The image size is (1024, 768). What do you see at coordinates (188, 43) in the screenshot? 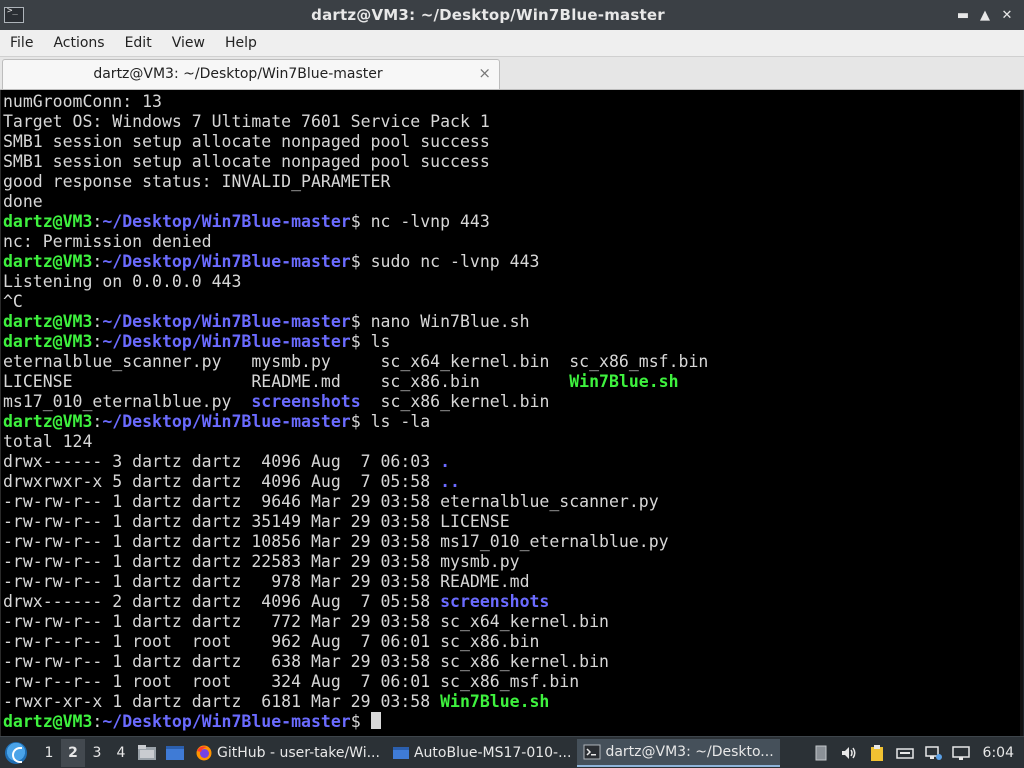
I see `menu-view: View` at bounding box center [188, 43].